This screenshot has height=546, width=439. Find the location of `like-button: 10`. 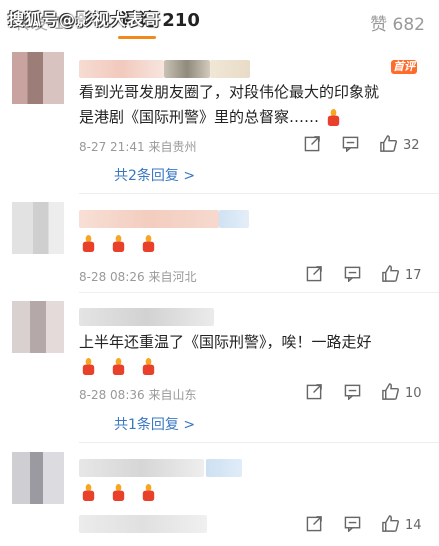

like-button: 10 is located at coordinates (401, 393).